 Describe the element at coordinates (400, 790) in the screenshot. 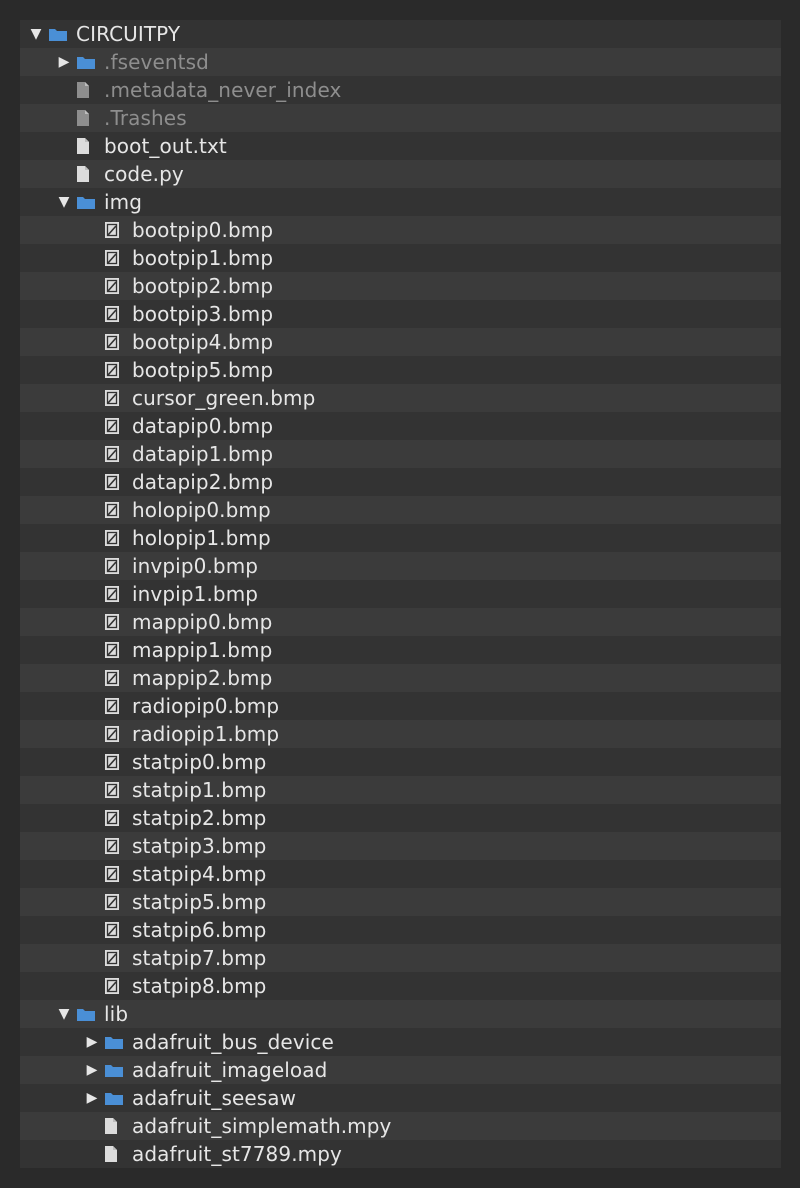

I see `tree-file: statpip1.bmp` at that location.